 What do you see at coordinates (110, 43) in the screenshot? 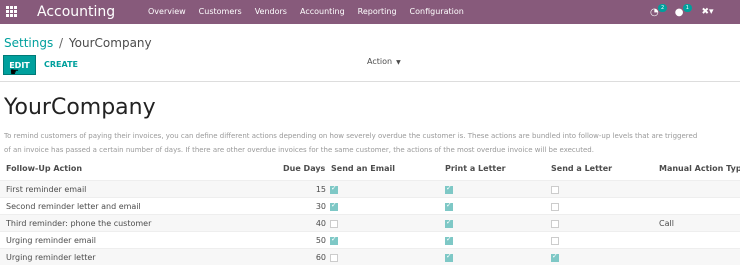
I see `breadcrumb-current: YourCompany` at bounding box center [110, 43].